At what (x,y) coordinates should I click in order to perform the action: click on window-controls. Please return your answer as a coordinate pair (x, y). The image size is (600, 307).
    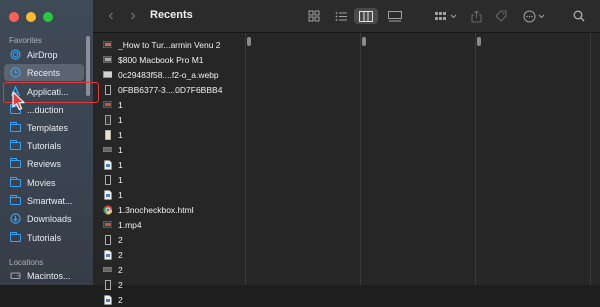
    Looking at the image, I should click on (31, 17).